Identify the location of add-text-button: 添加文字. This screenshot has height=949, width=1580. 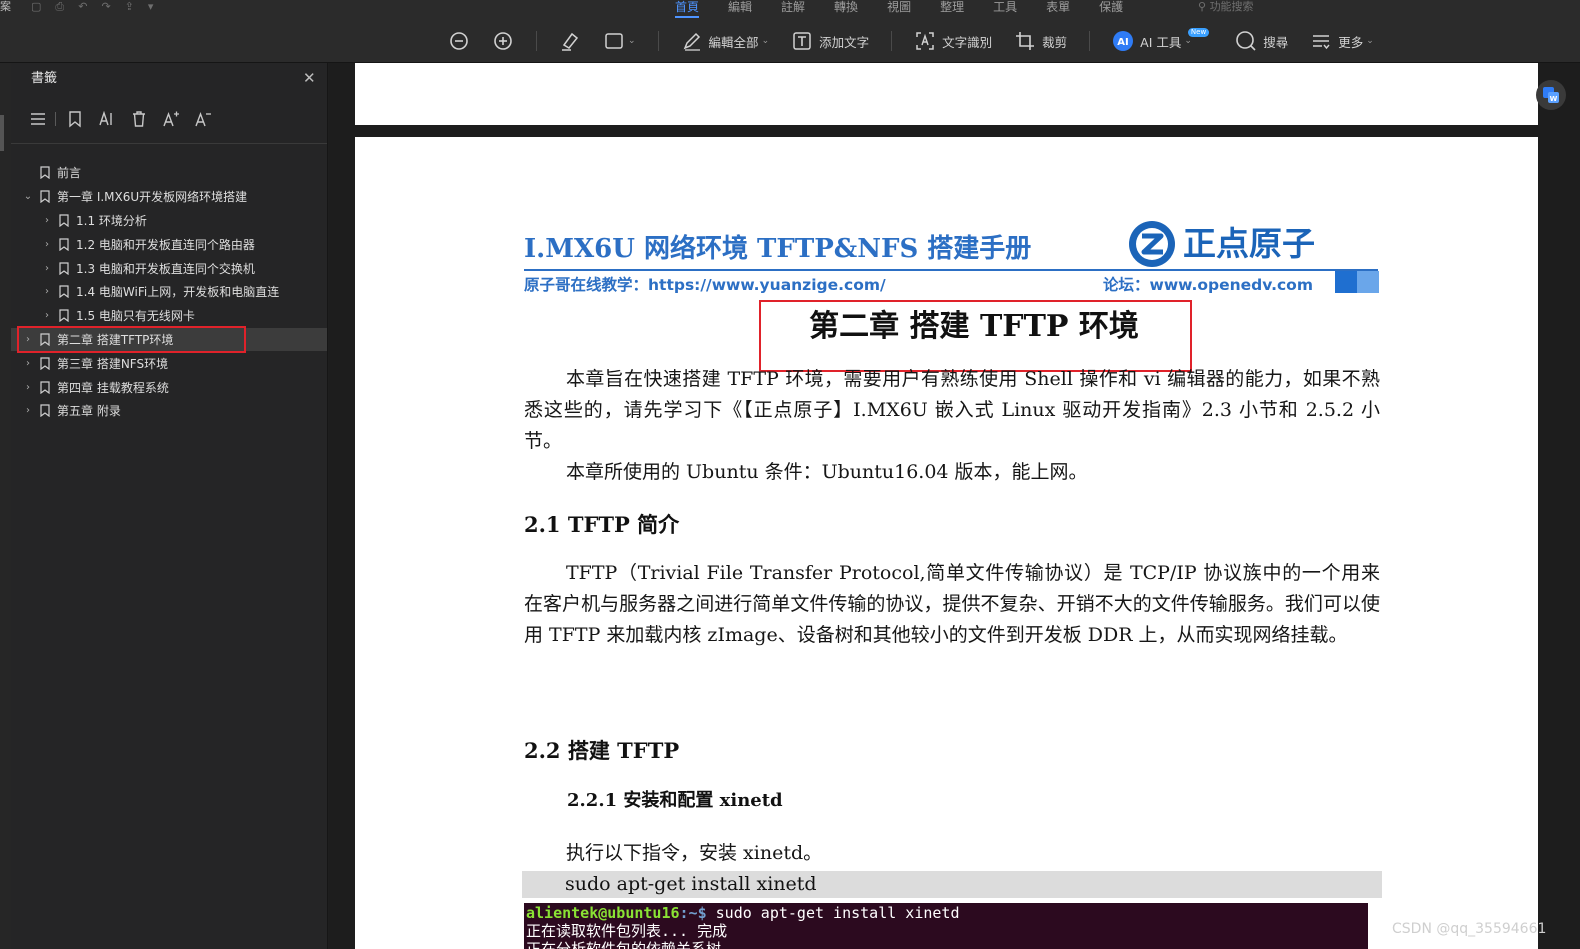
(830, 41).